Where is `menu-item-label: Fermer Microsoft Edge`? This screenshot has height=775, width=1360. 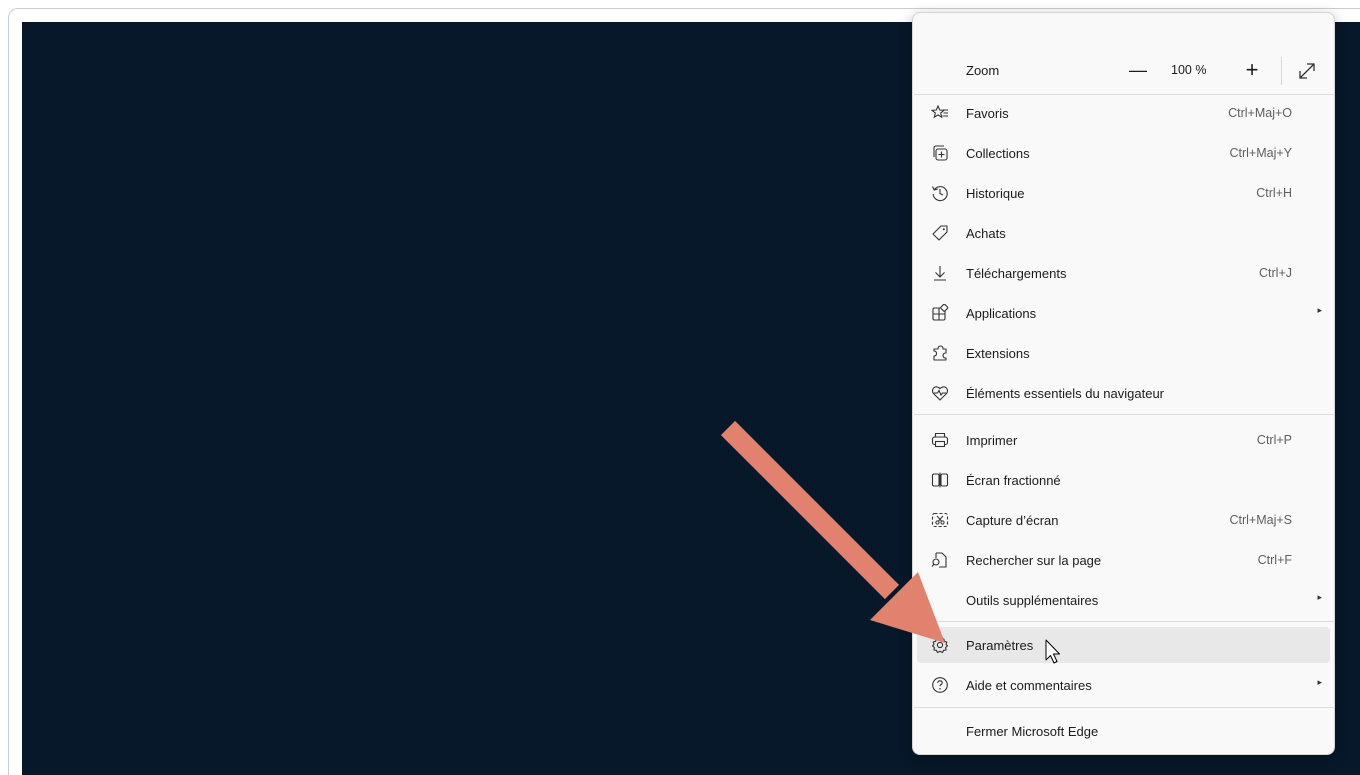 menu-item-label: Fermer Microsoft Edge is located at coordinates (1032, 731).